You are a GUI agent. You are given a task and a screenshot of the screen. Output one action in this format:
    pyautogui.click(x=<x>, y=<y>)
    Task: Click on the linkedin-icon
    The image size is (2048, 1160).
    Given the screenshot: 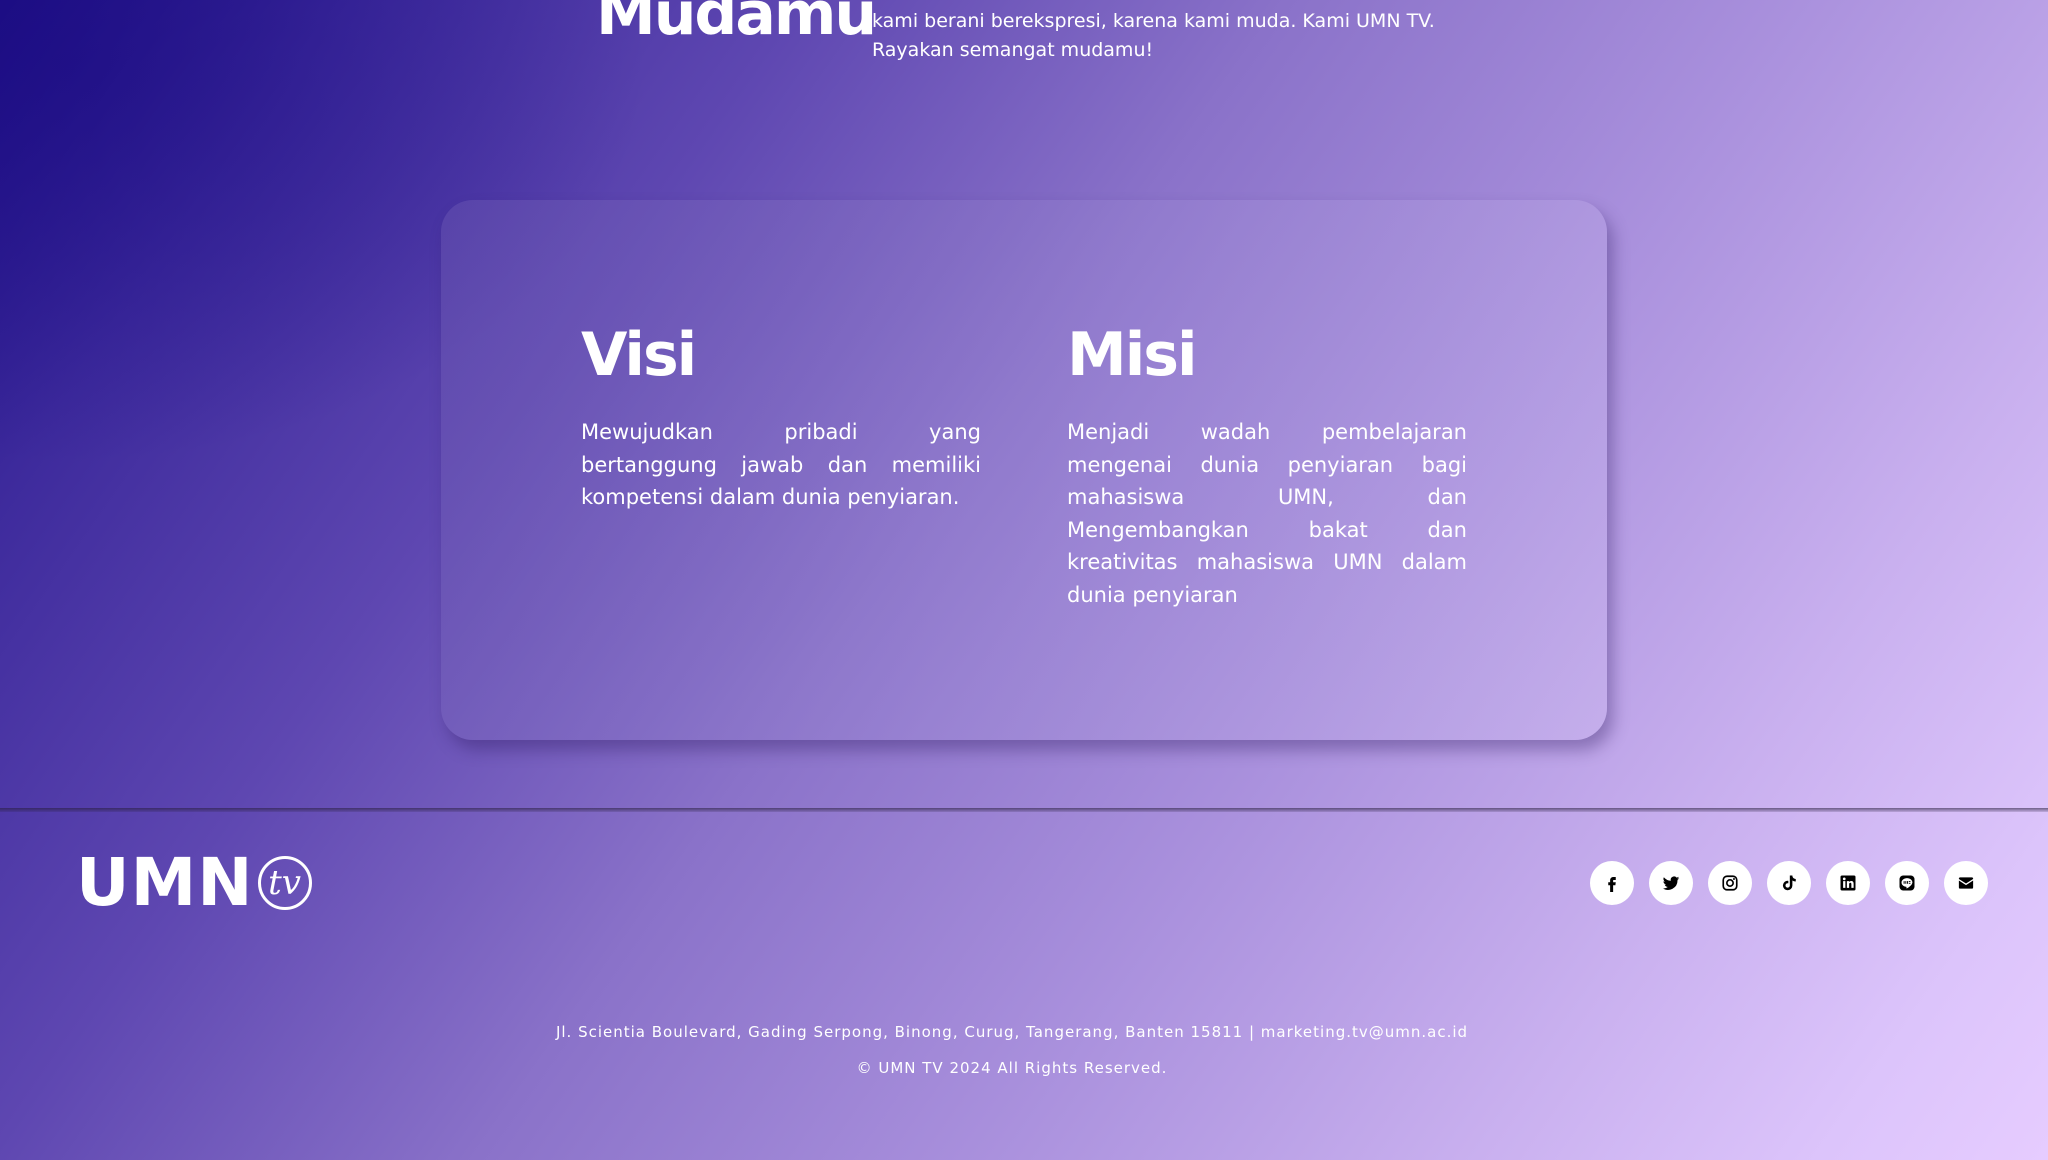 What is the action you would take?
    pyautogui.click(x=1848, y=883)
    